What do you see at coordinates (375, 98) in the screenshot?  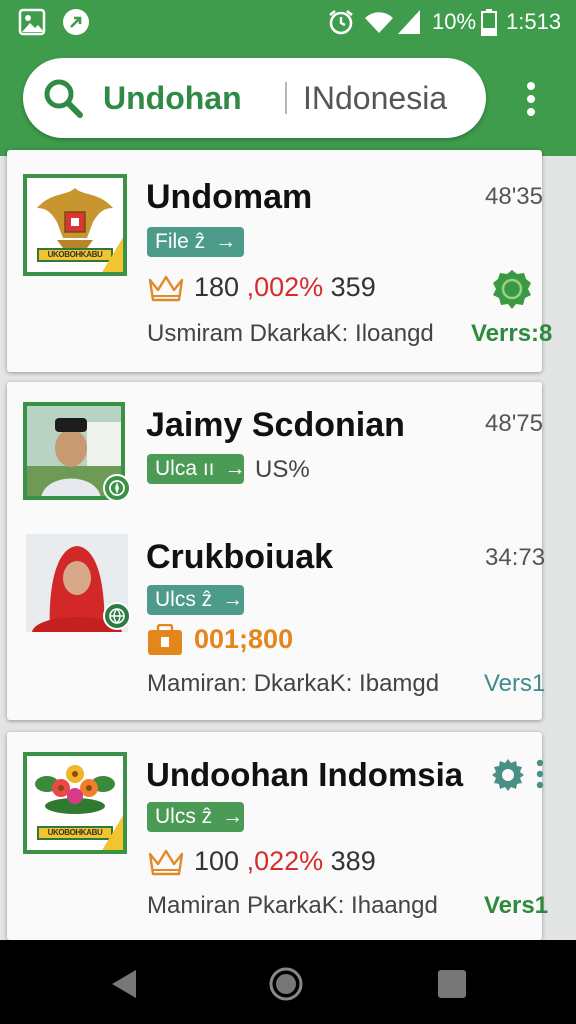 I see `search-query-location: INdonesia` at bounding box center [375, 98].